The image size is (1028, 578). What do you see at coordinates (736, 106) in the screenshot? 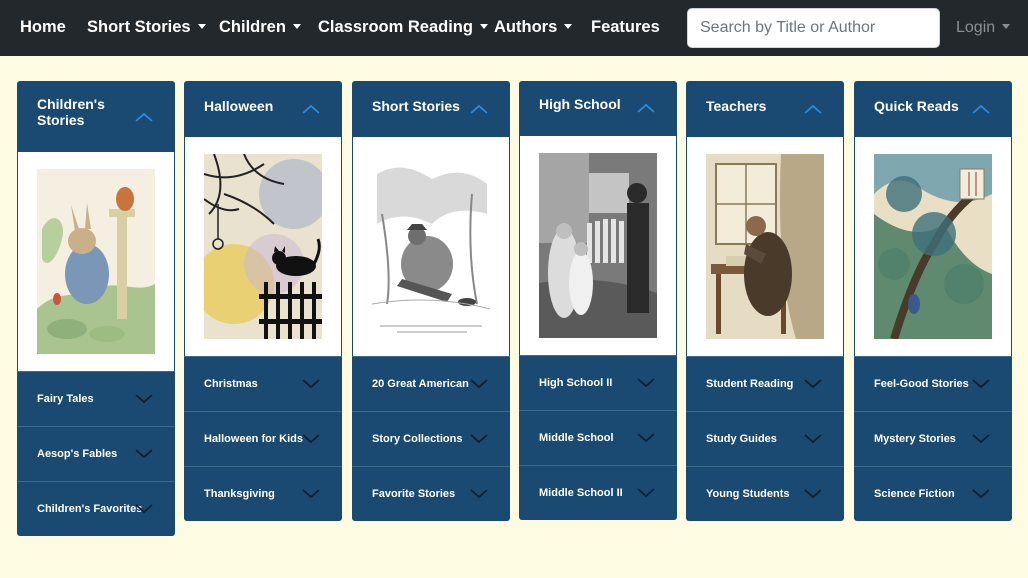
I see `category-title: Teachers` at bounding box center [736, 106].